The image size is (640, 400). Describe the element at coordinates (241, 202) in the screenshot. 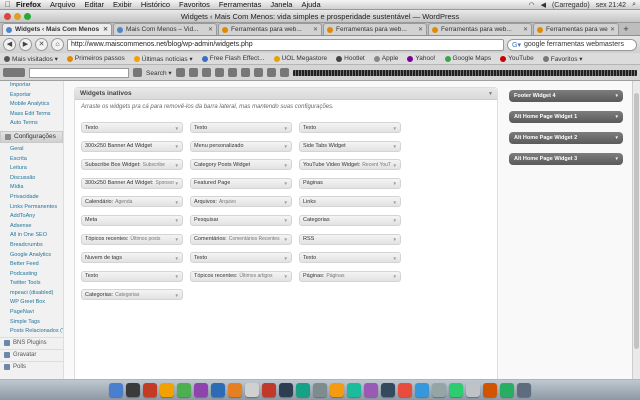

I see `widget-item: Arquivos: Arquivo ▼` at that location.